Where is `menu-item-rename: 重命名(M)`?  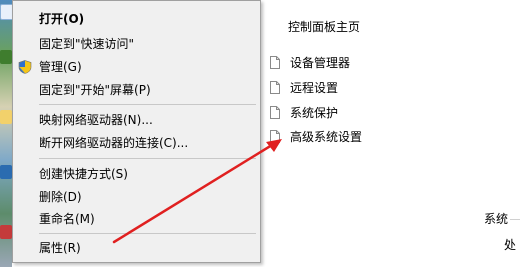 menu-item-rename: 重命名(M) is located at coordinates (136, 219).